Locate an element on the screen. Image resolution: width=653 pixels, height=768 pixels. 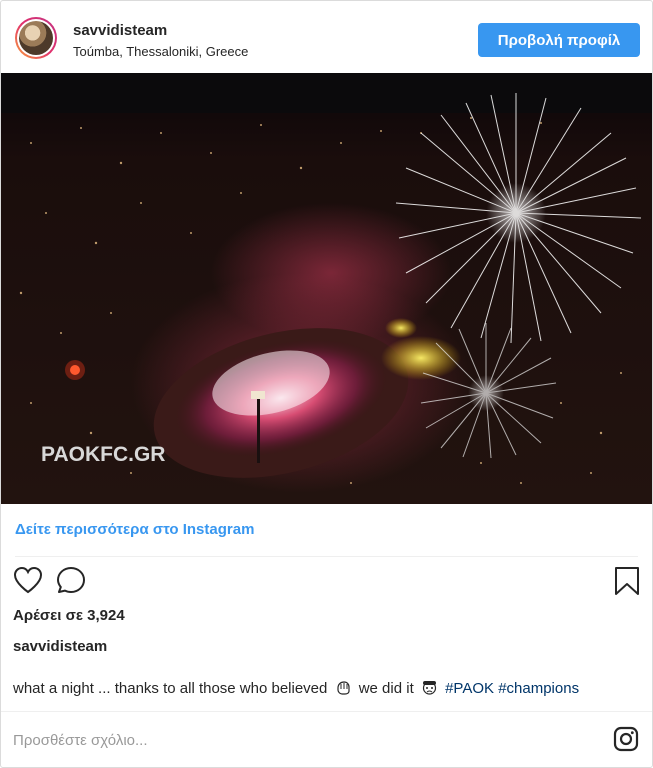
caption-text-part2: we did it is located at coordinates (386, 688).